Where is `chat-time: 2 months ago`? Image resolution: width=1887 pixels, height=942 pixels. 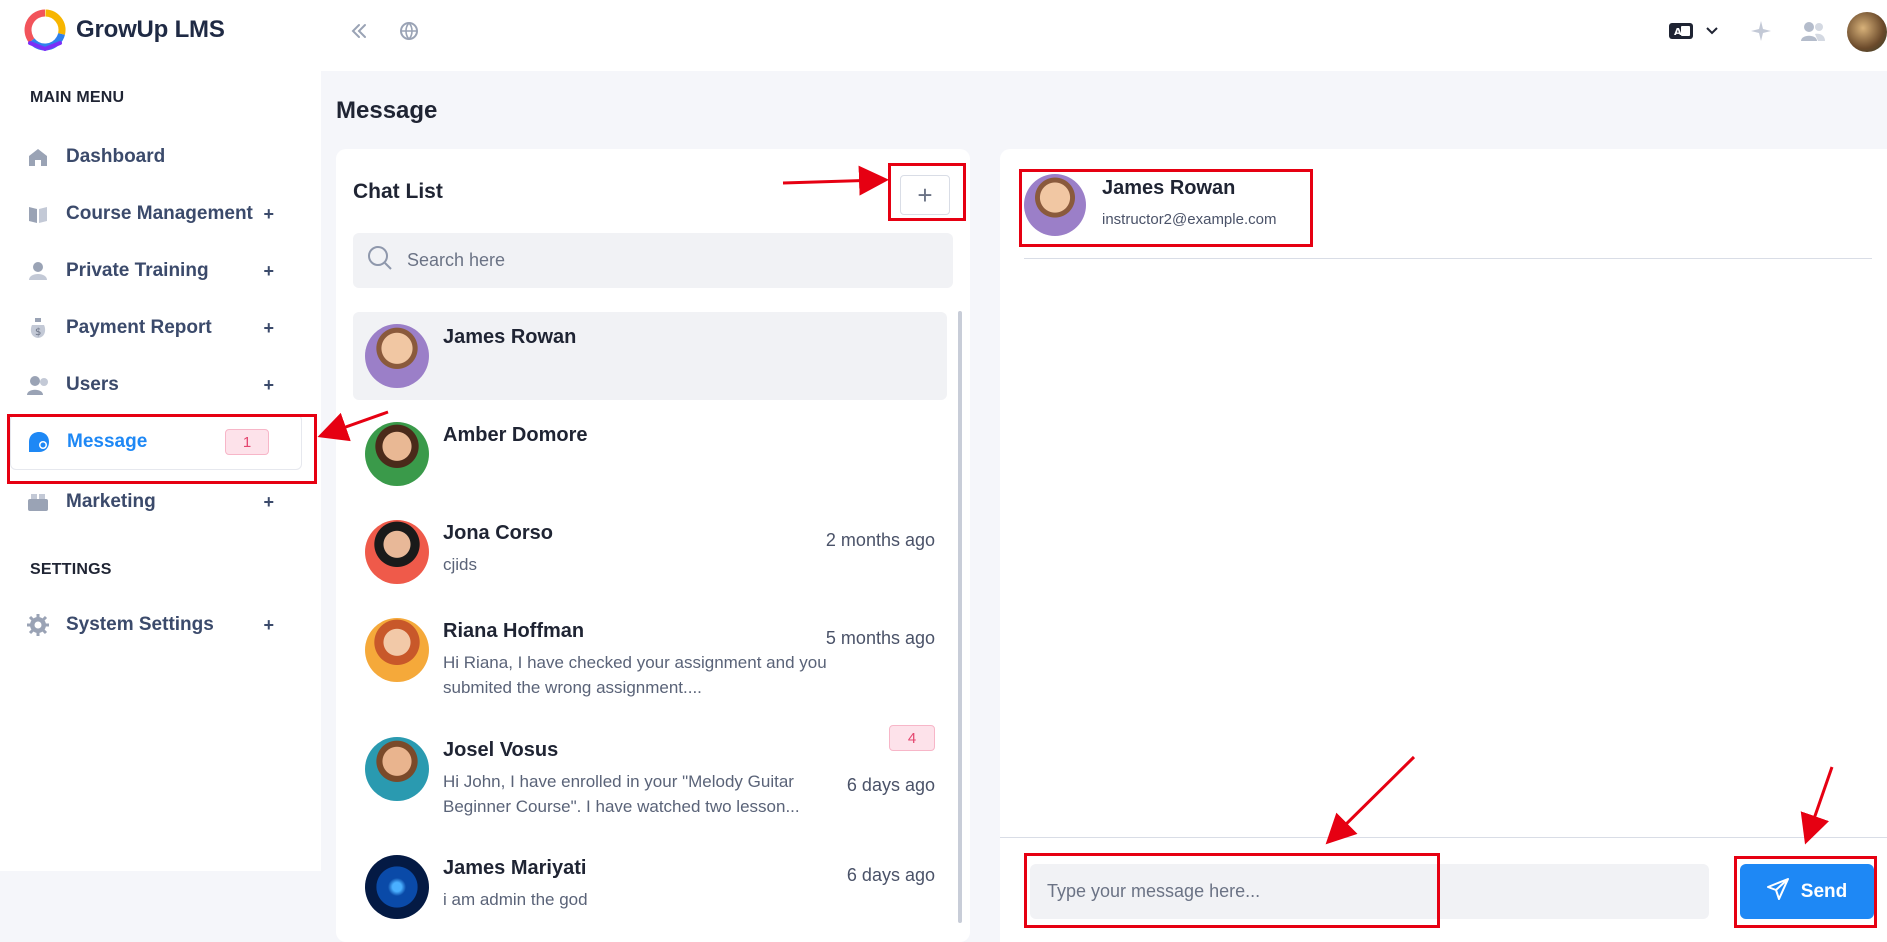
chat-time: 2 months ago is located at coordinates (880, 540).